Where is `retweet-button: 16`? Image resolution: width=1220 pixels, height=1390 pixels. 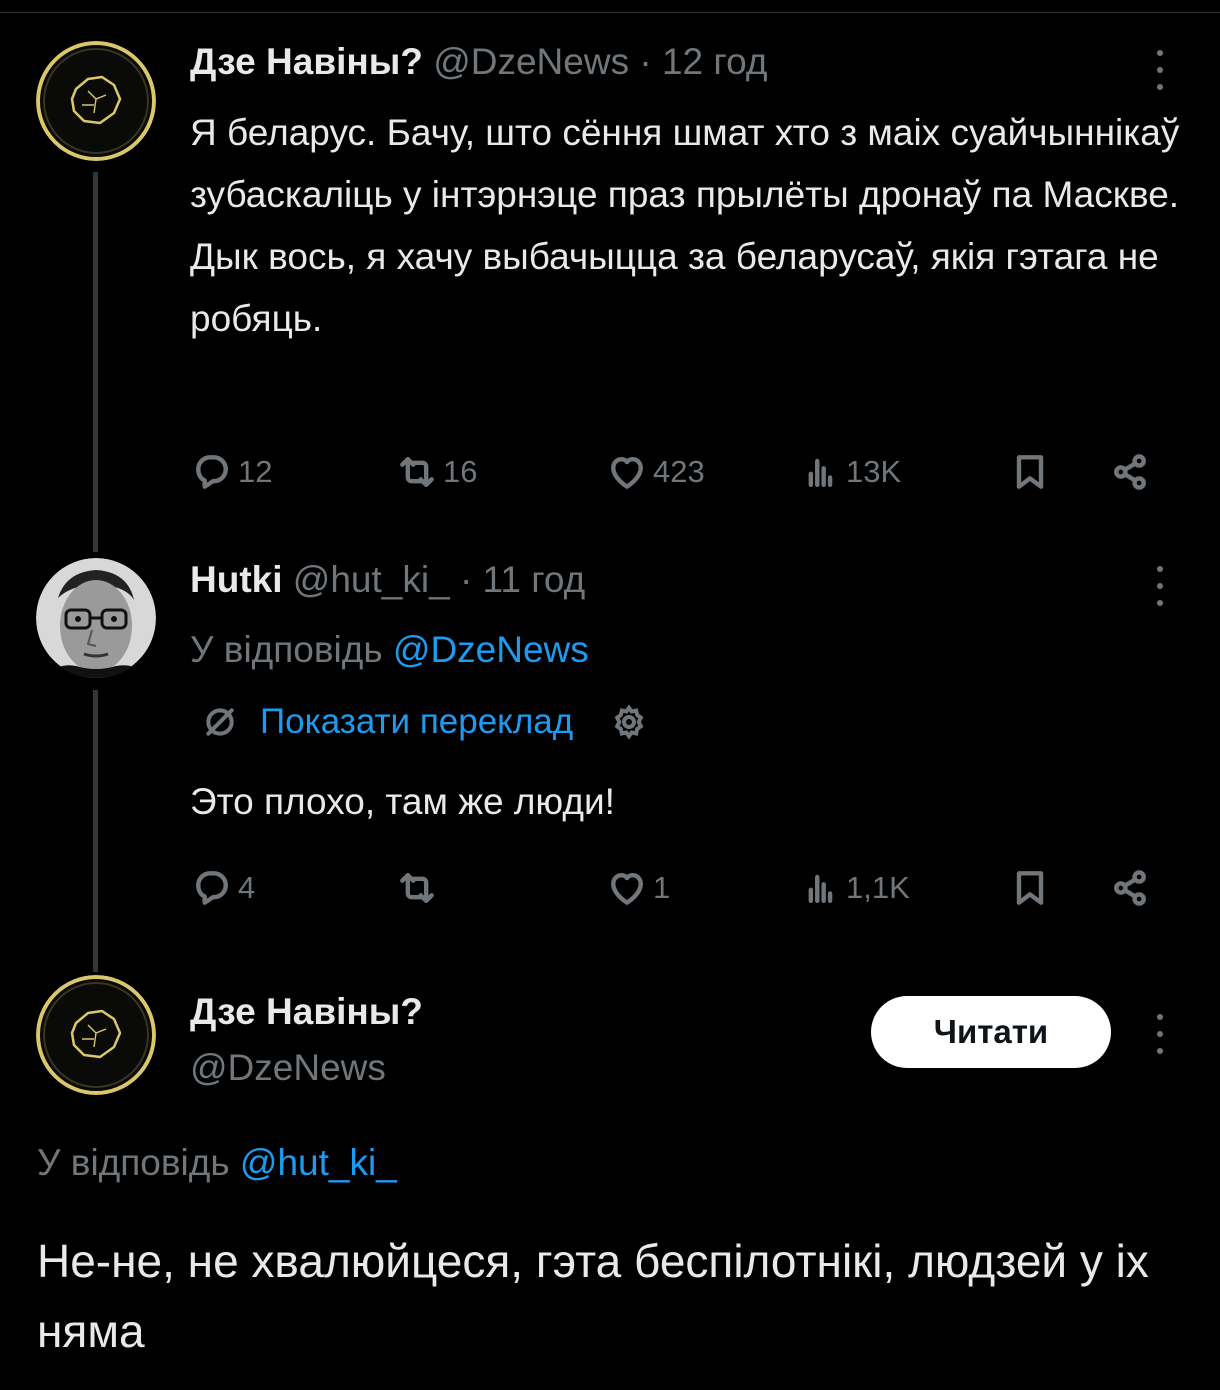
retweet-button: 16 is located at coordinates (436, 472).